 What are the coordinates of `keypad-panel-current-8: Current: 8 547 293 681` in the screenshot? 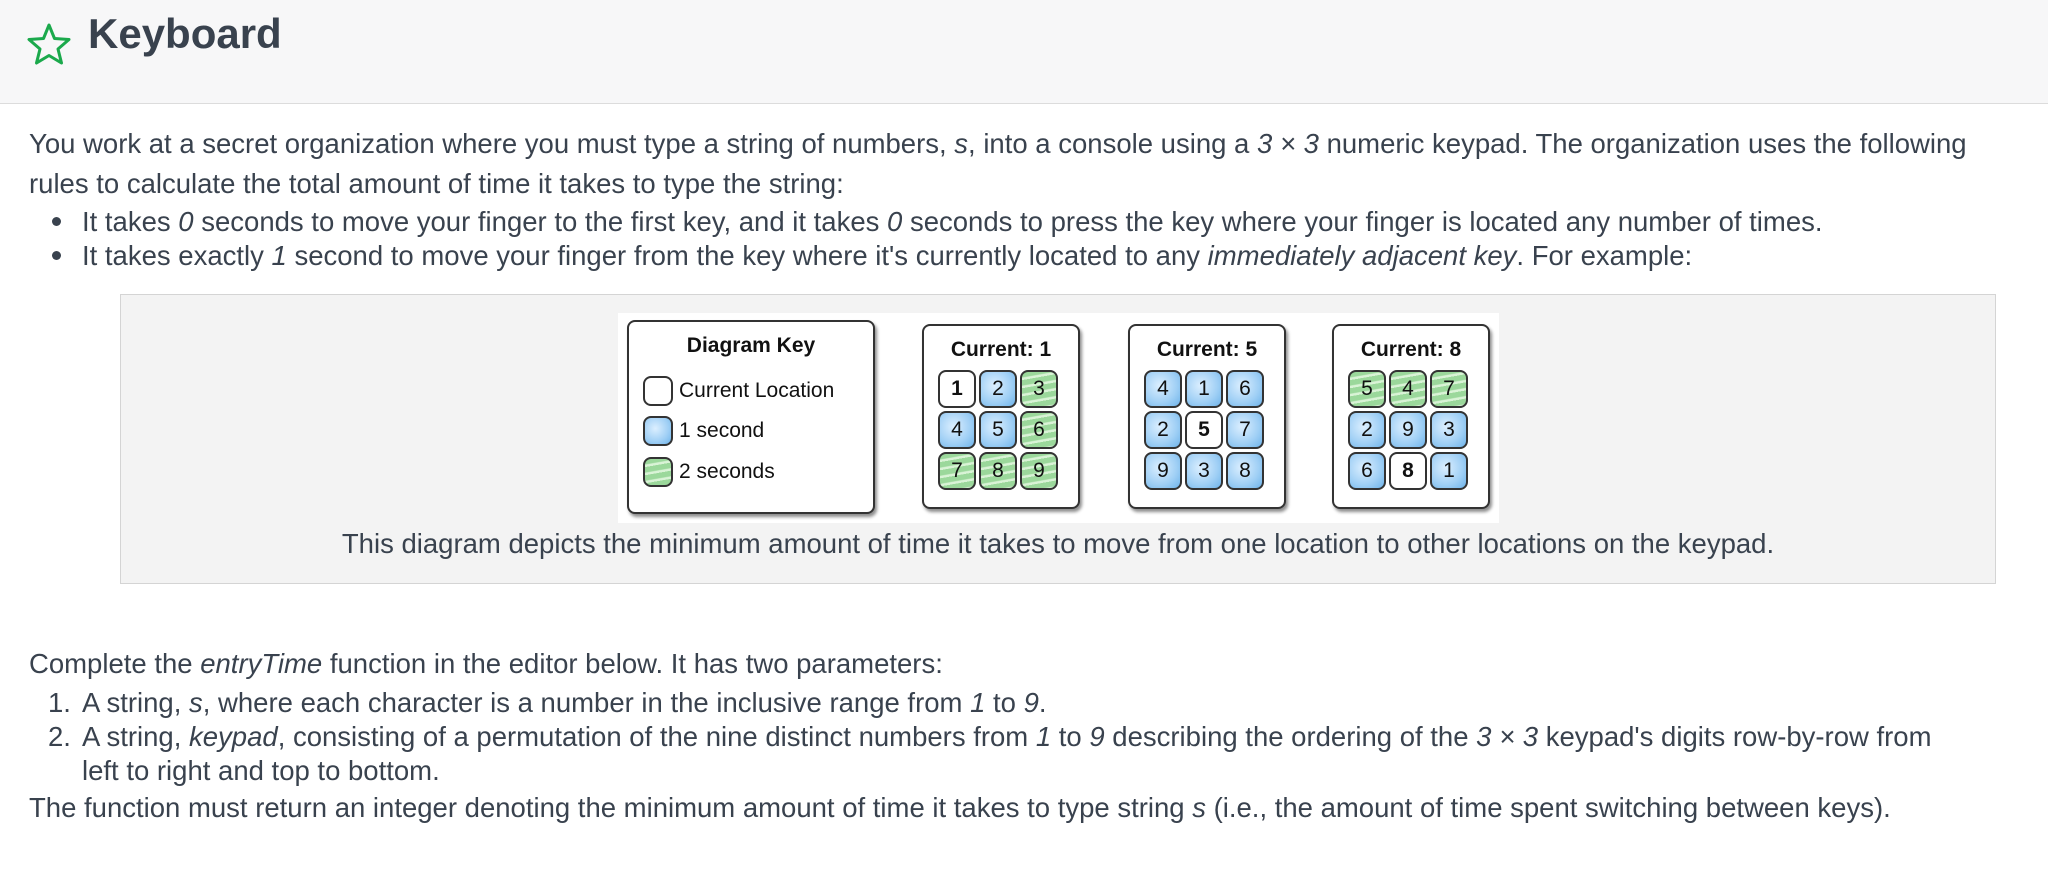 It's located at (1411, 416).